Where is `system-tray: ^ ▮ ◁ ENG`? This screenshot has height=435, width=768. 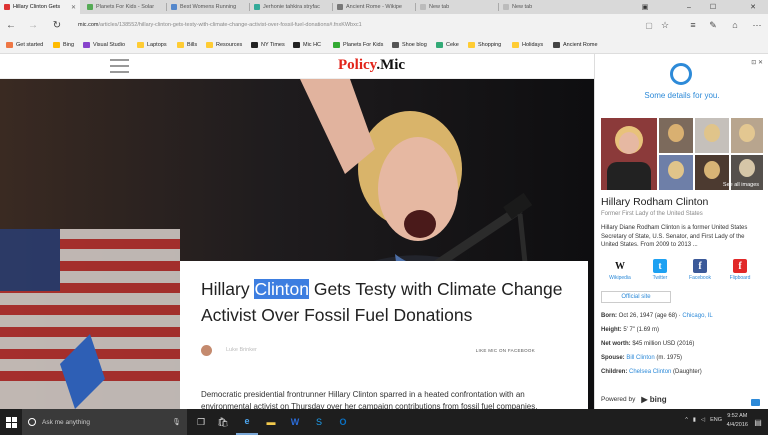 system-tray: ^ ▮ ◁ ENG is located at coordinates (703, 420).